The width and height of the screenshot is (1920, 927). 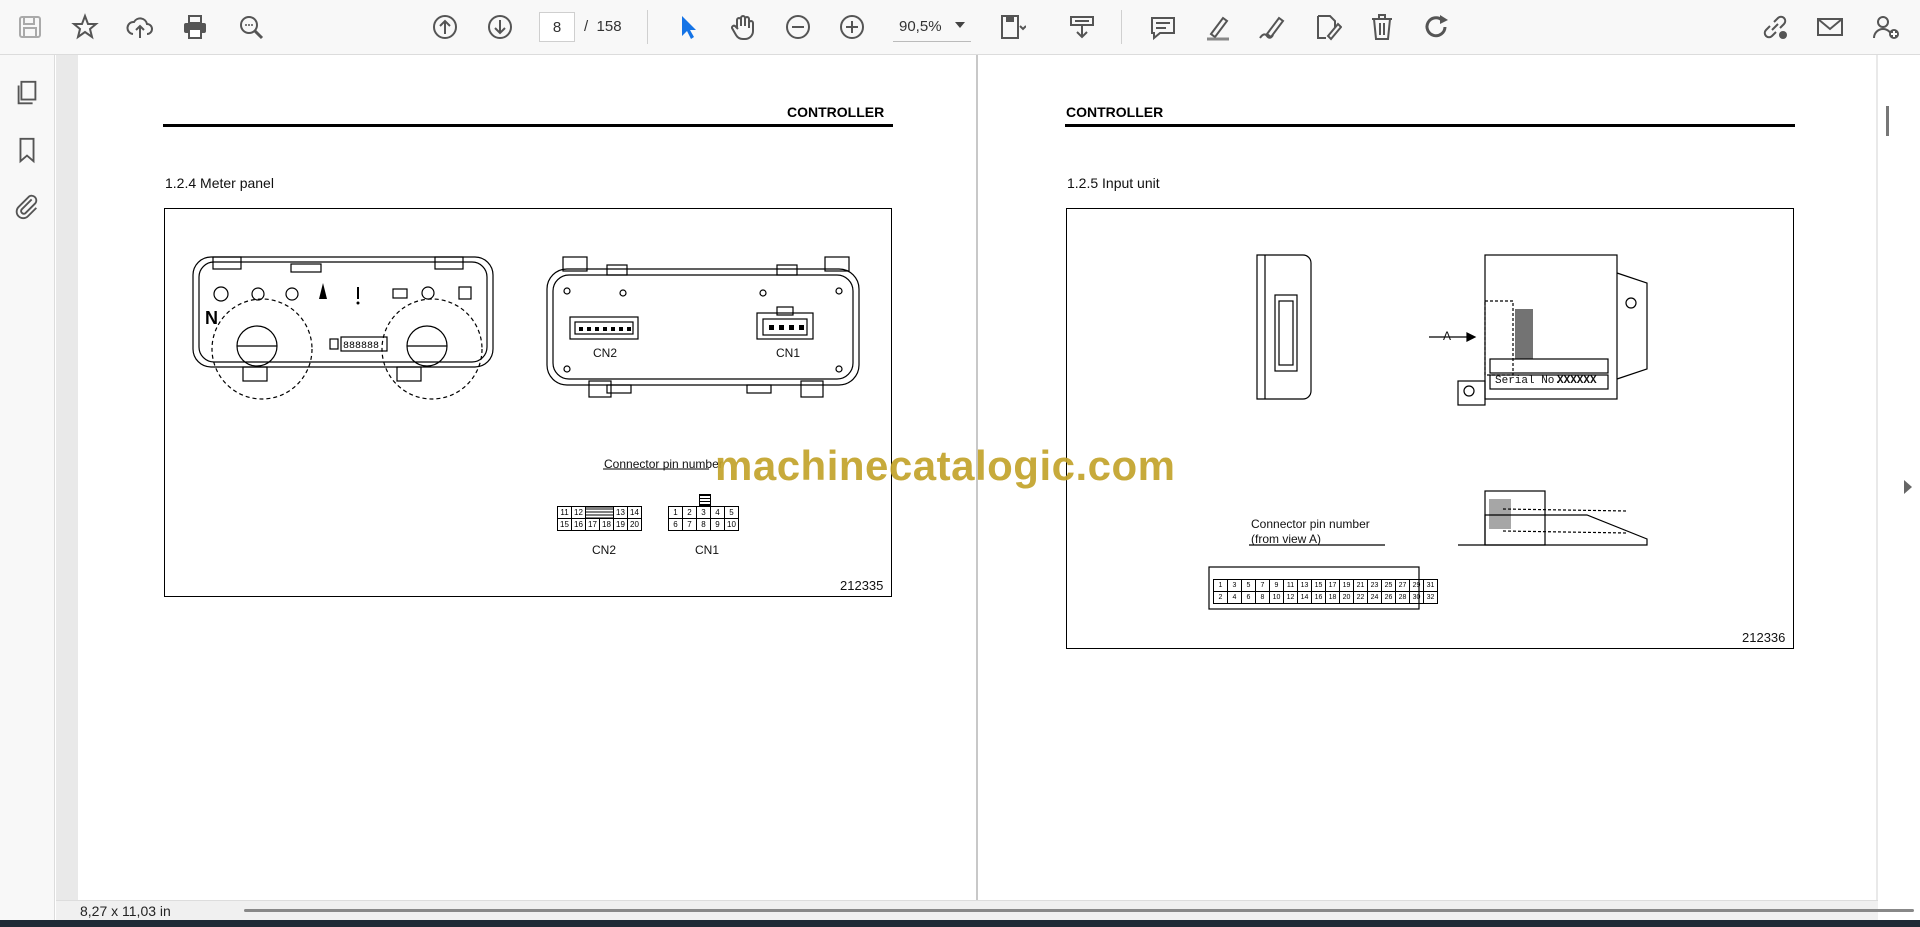 What do you see at coordinates (1887, 121) in the screenshot?
I see `vertical-scrollbar` at bounding box center [1887, 121].